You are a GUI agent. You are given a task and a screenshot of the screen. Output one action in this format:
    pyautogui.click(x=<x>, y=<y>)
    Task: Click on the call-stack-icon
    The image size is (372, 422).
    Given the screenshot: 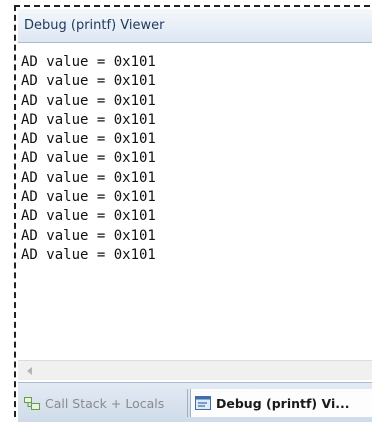 What is the action you would take?
    pyautogui.click(x=32, y=403)
    